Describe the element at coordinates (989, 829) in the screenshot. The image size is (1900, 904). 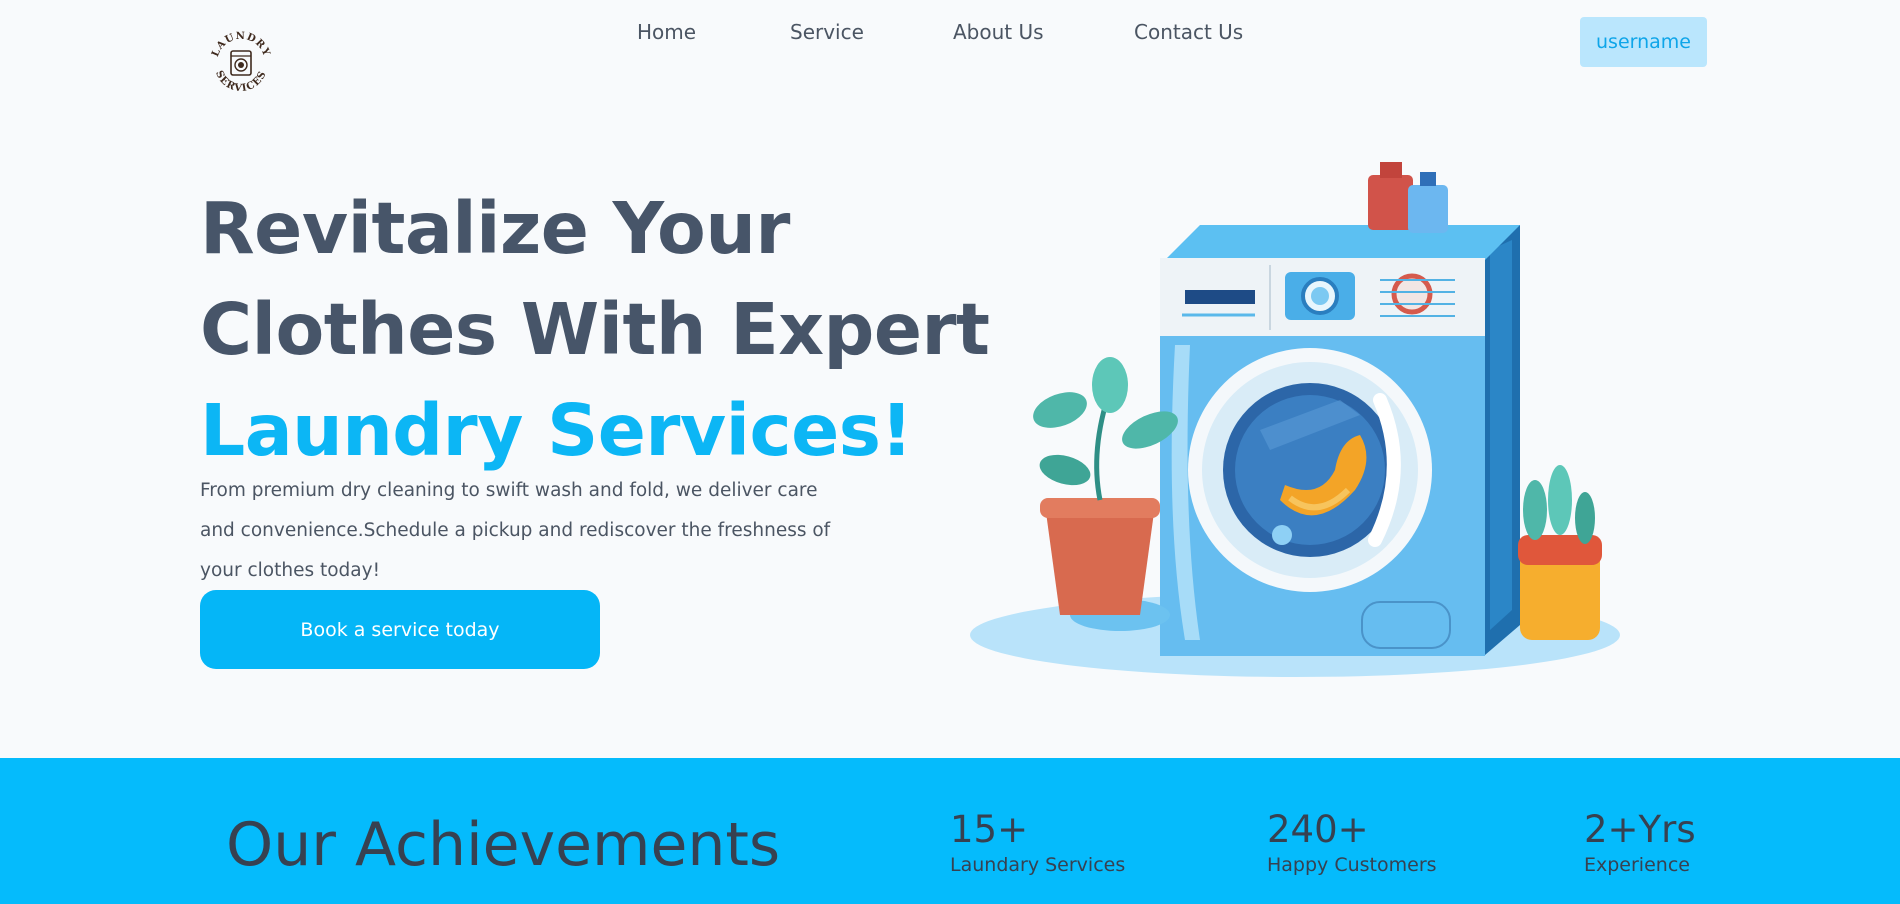
I see `stat-value: 15+` at that location.